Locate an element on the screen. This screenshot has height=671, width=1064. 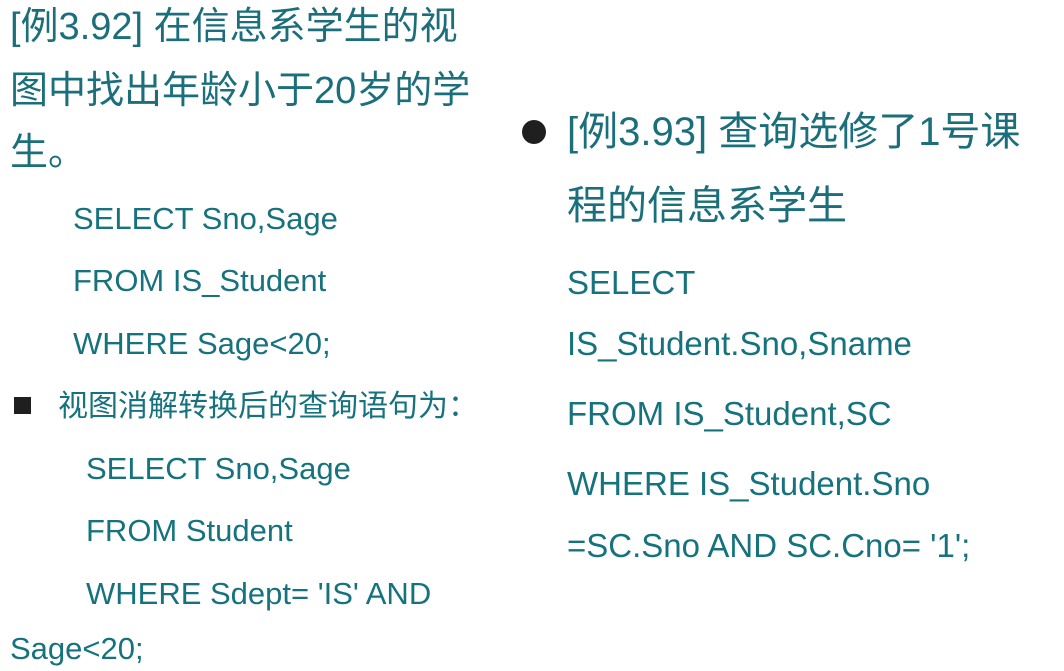
round-bullet-icon is located at coordinates (534, 132).